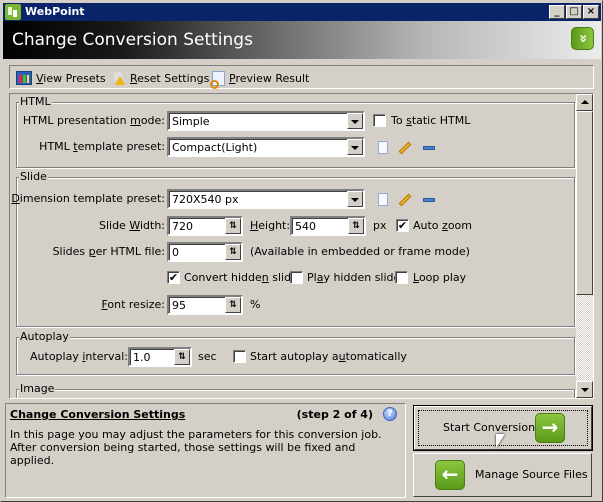  Describe the element at coordinates (266, 147) in the screenshot. I see `template-preset-select: Compact(Light)` at that location.